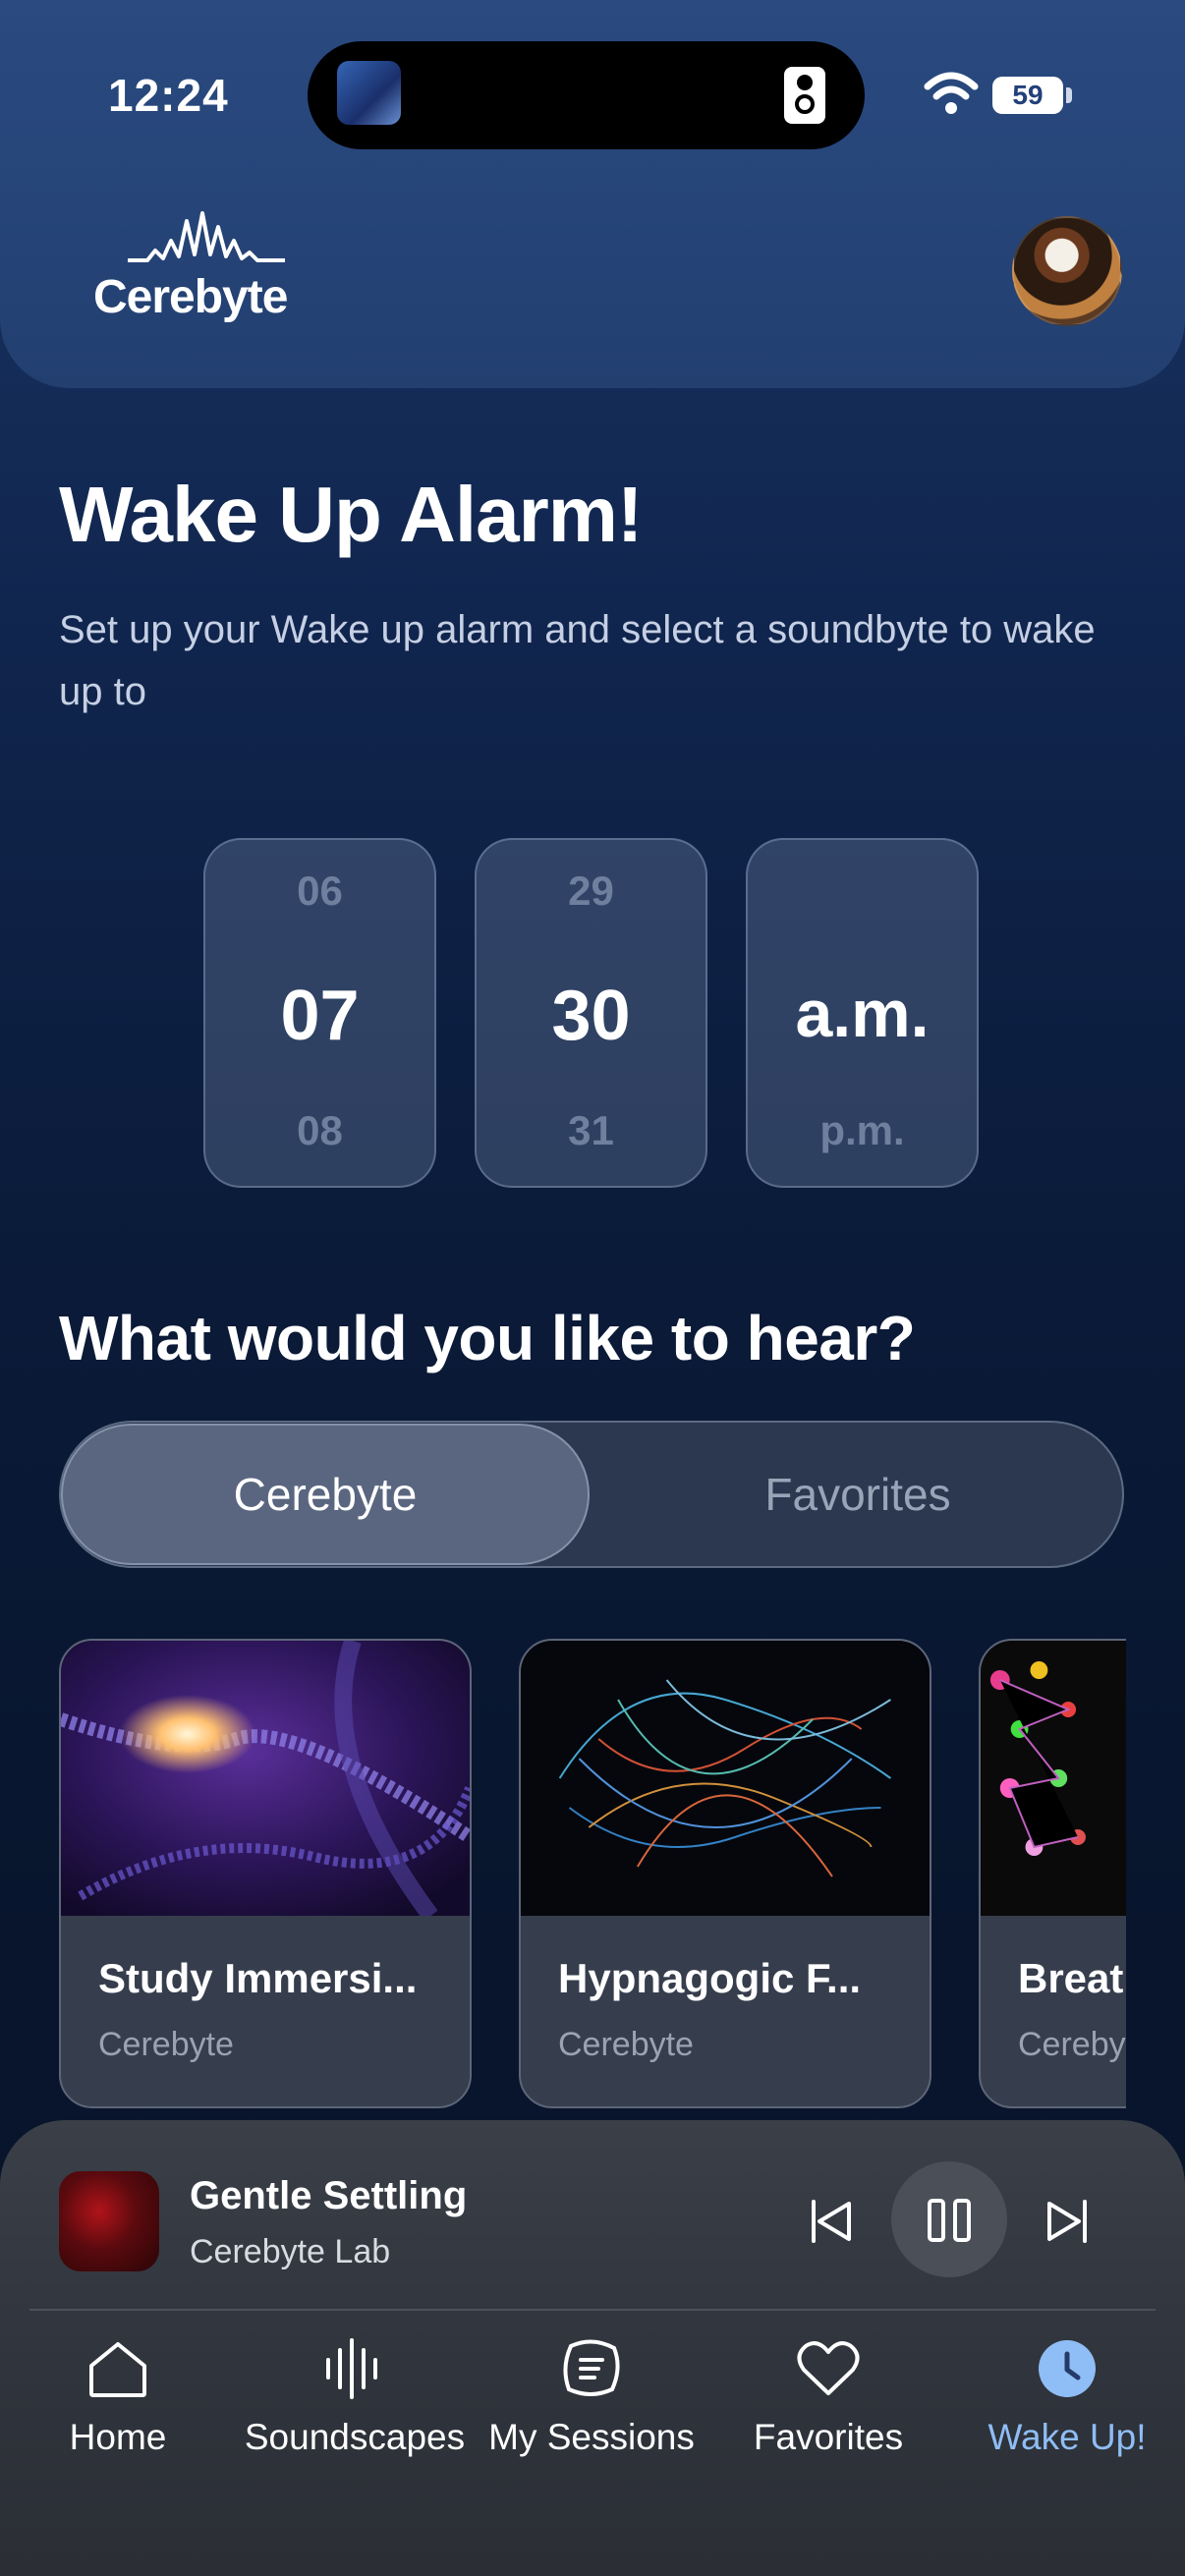 The width and height of the screenshot is (1185, 2576). I want to click on divider, so click(592, 2310).